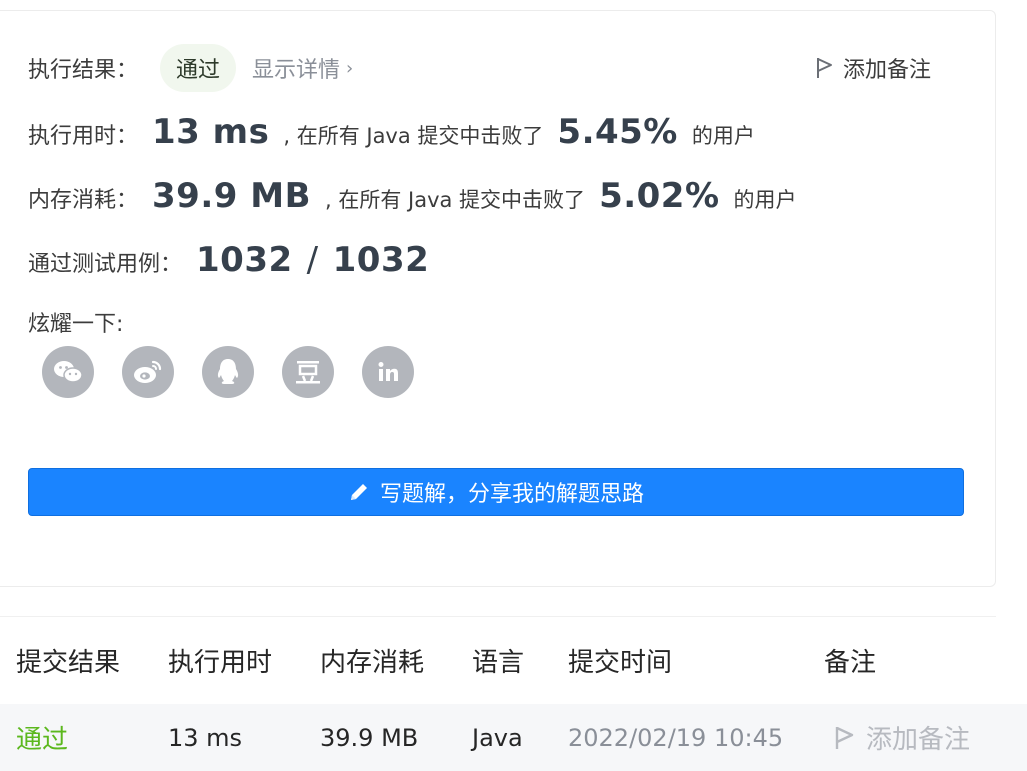 This screenshot has width=1027, height=771. What do you see at coordinates (350, 68) in the screenshot?
I see `chevron-right-icon: ›` at bounding box center [350, 68].